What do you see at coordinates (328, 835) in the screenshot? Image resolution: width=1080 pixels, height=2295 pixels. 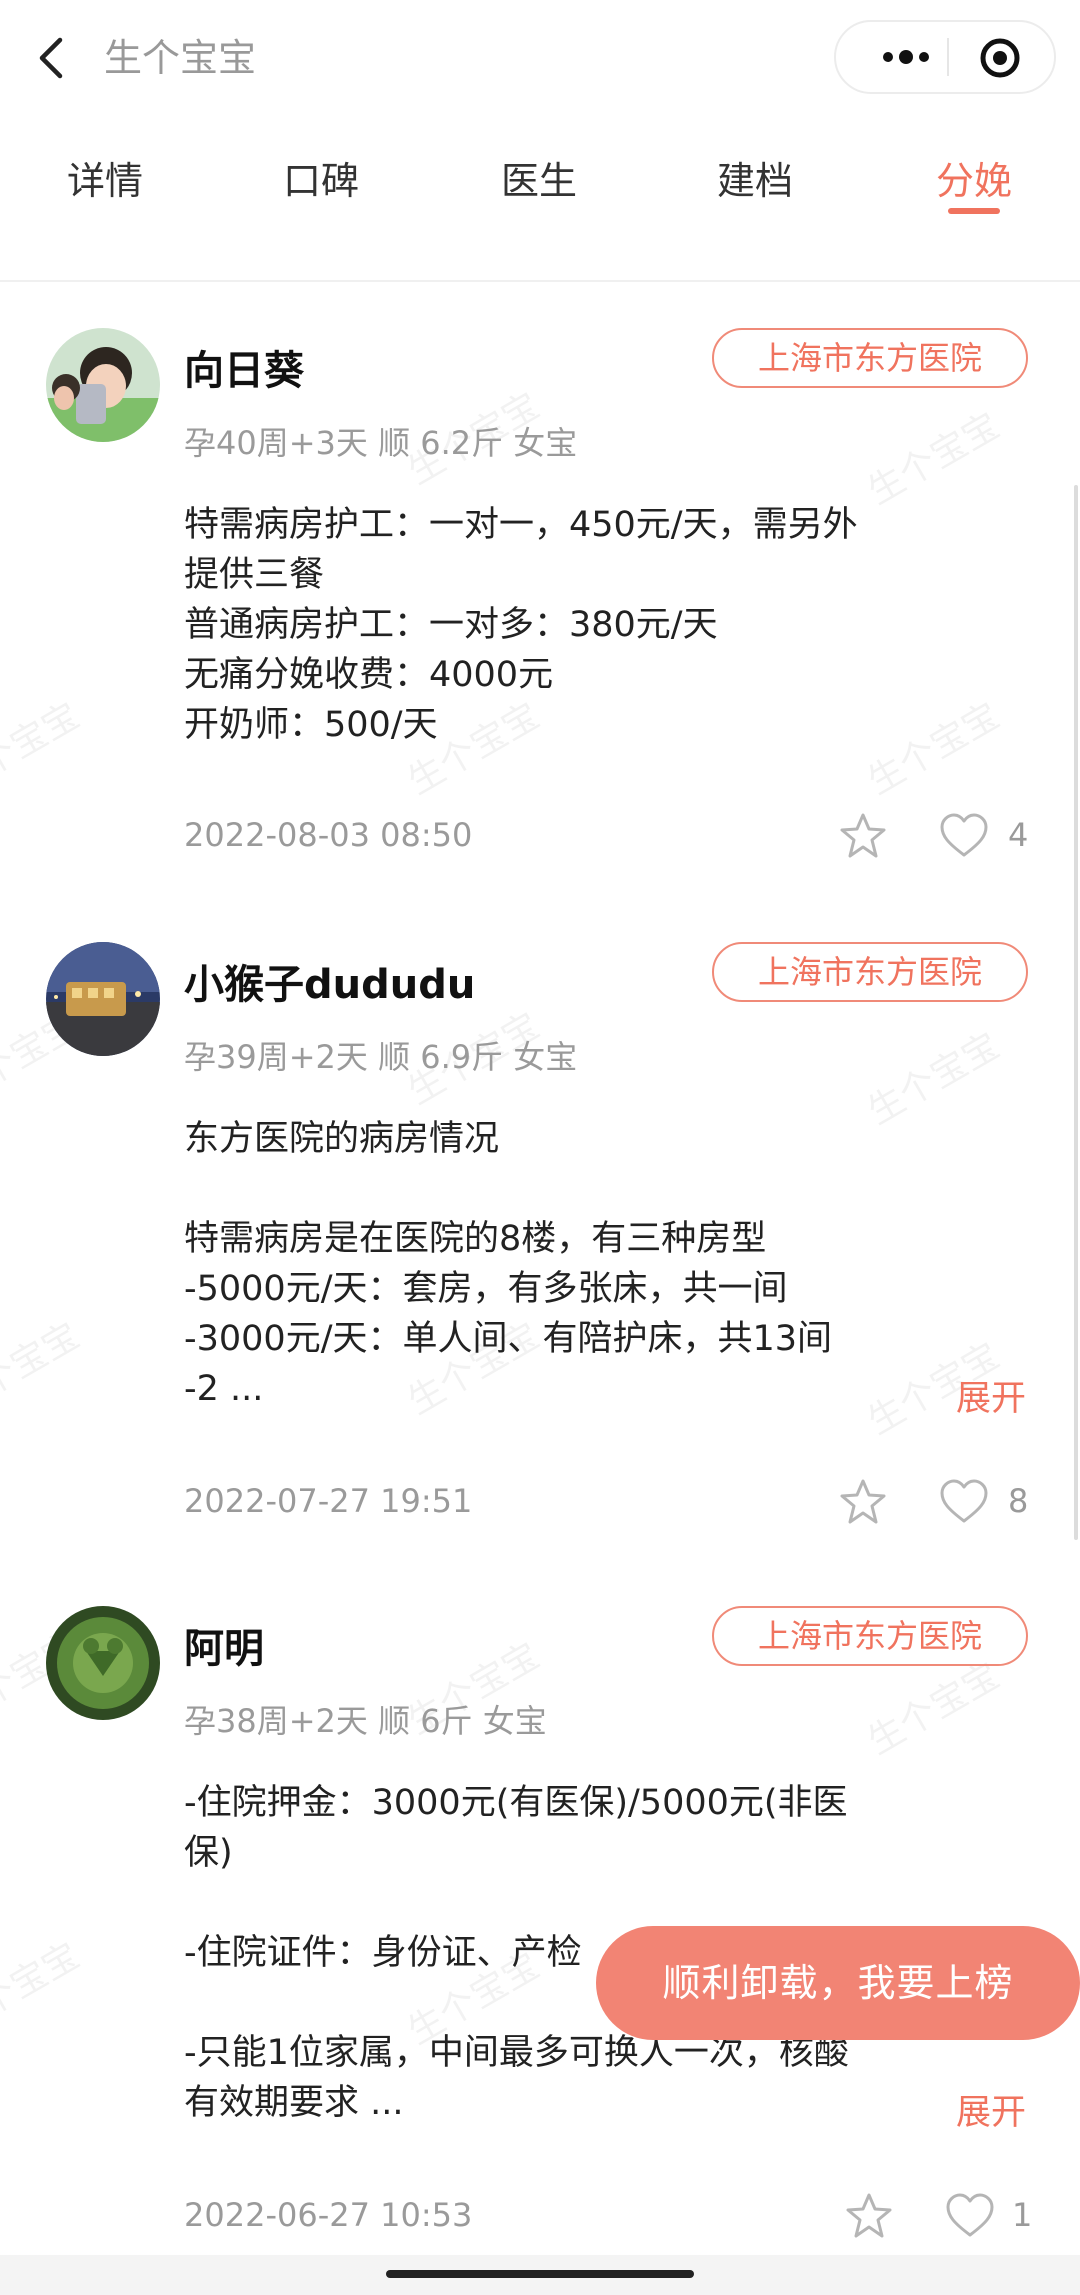 I see `post-date: 2022-08-03 08:50` at bounding box center [328, 835].